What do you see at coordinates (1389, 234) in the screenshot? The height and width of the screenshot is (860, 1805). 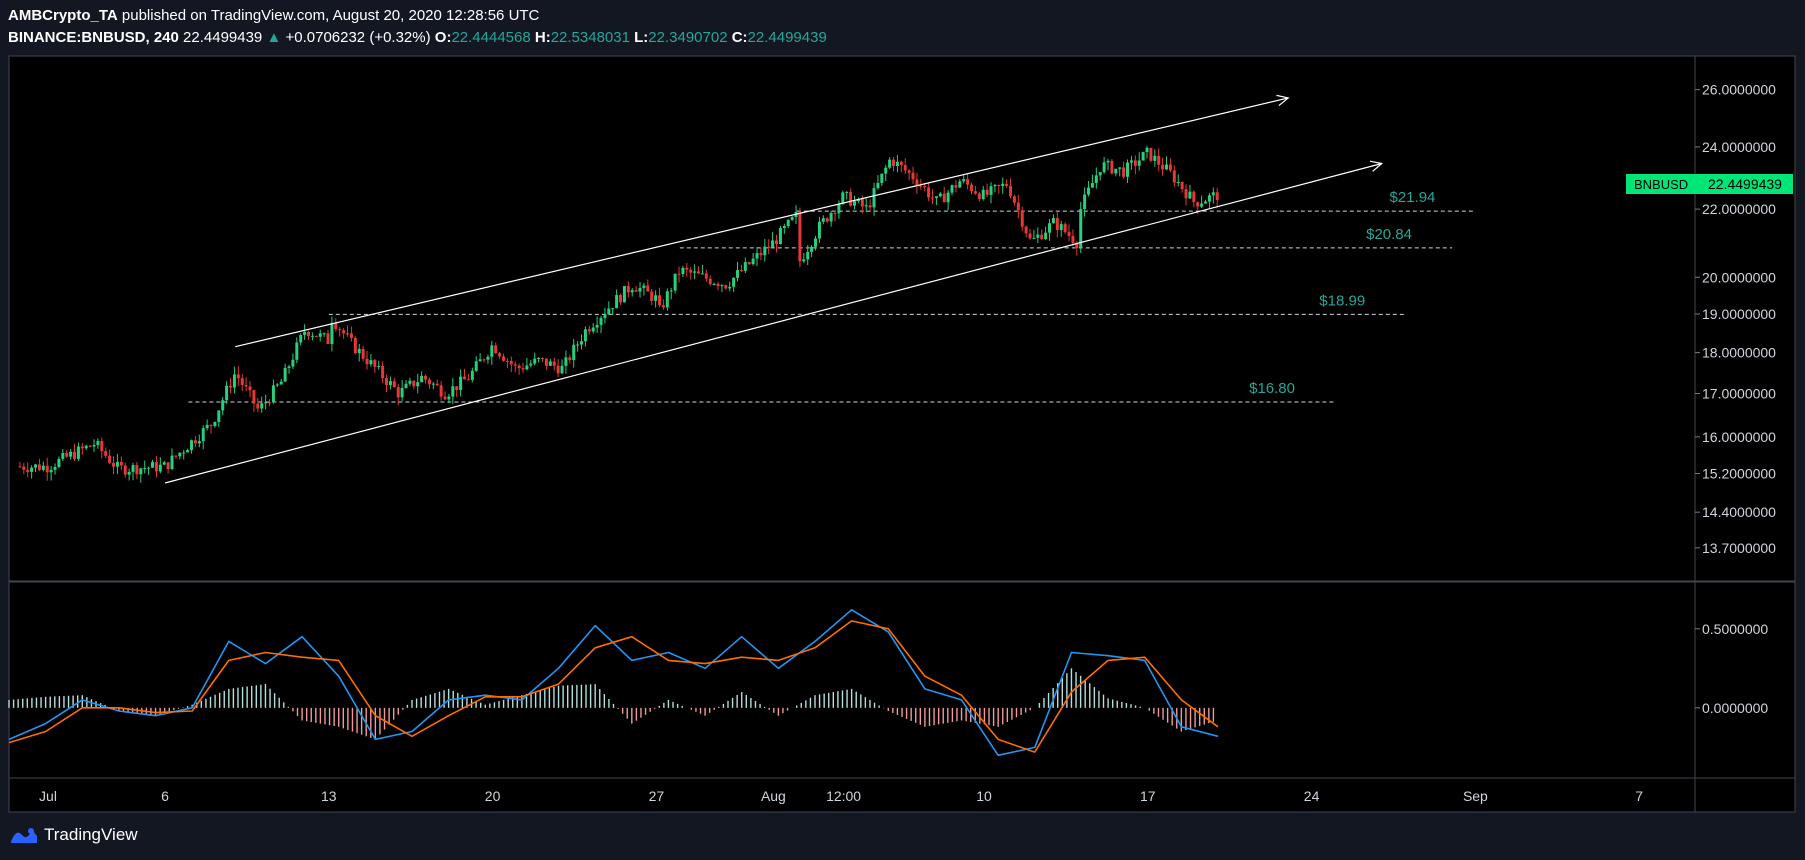 I see `support-level-label: $20.84` at bounding box center [1389, 234].